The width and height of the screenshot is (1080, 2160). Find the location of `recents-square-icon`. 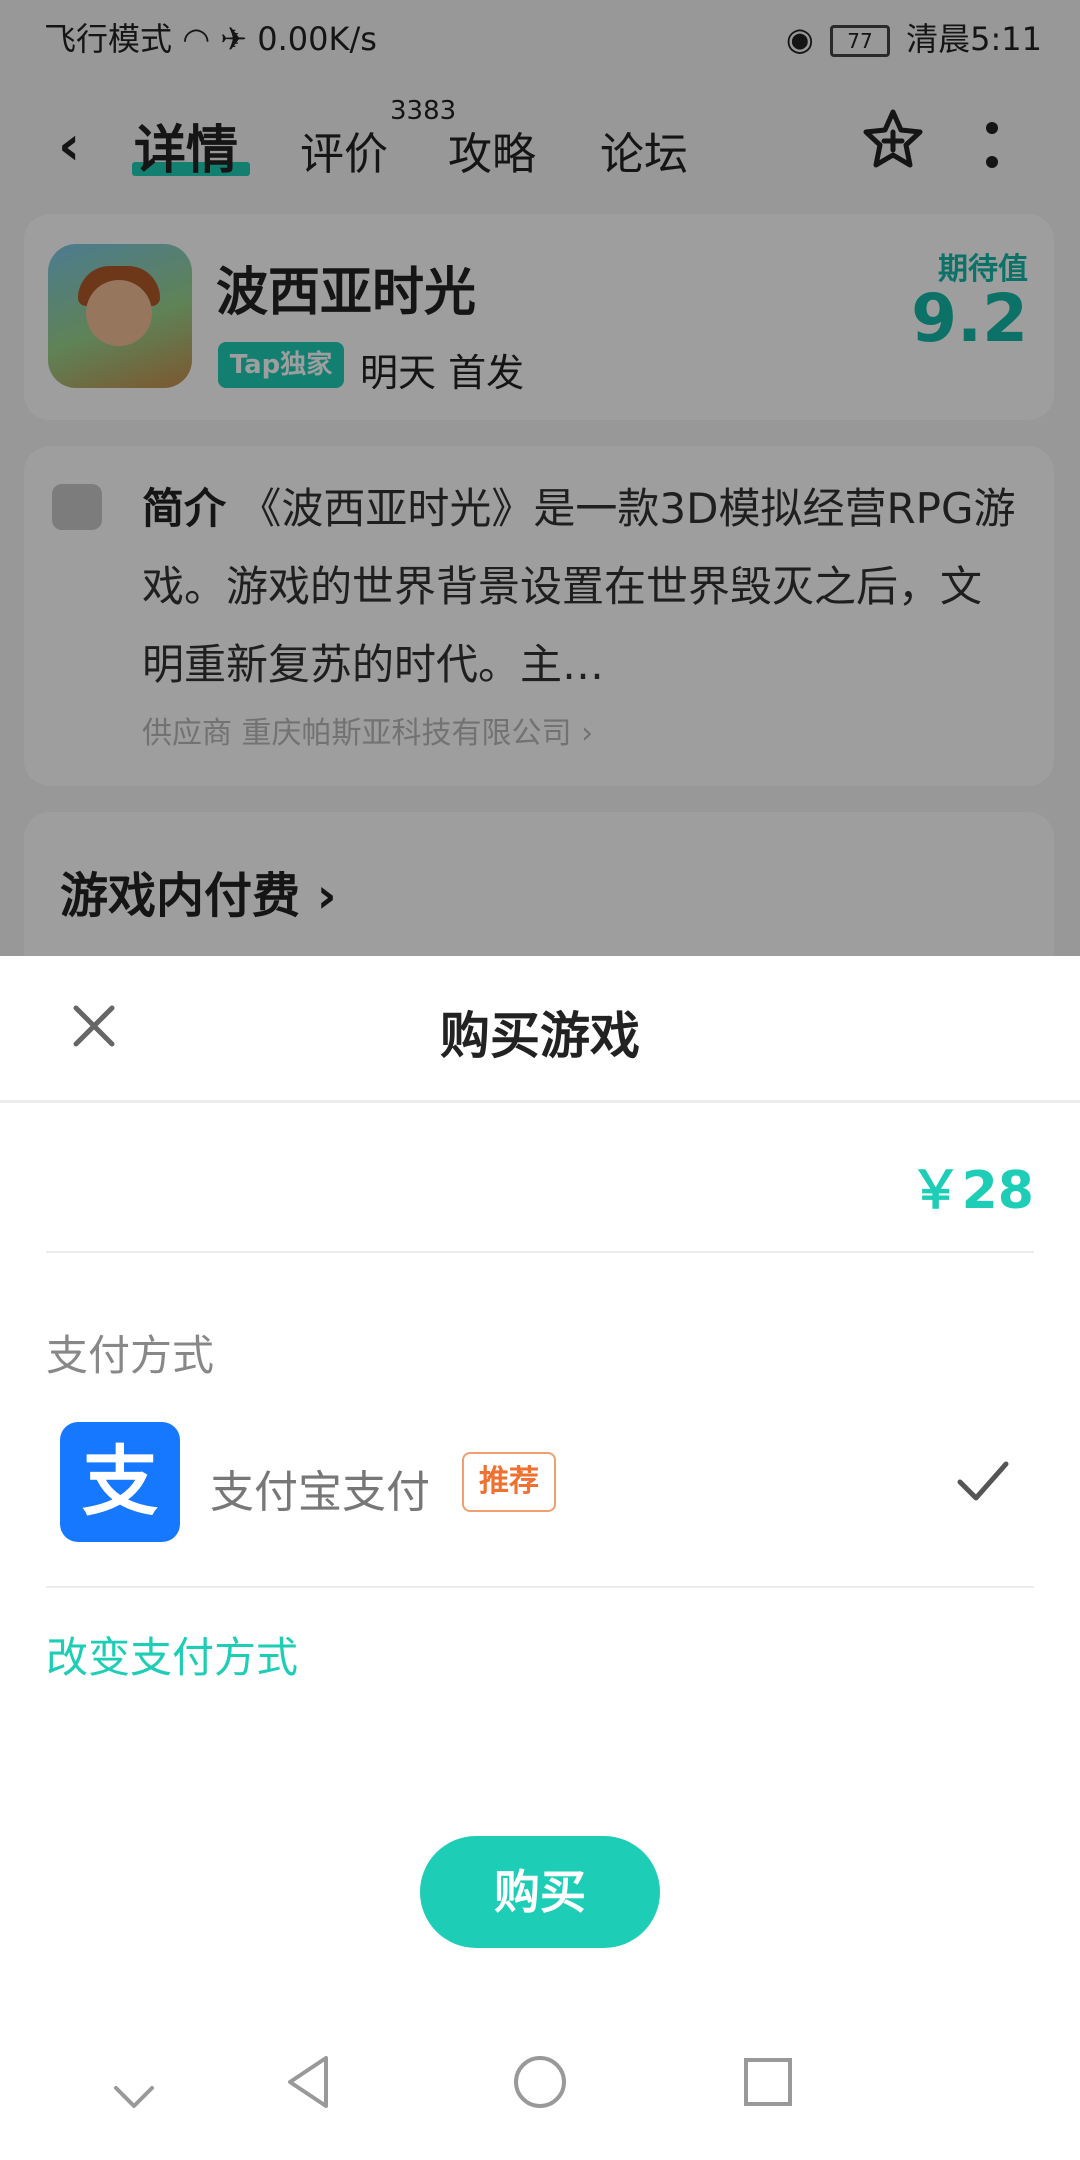

recents-square-icon is located at coordinates (768, 2082).